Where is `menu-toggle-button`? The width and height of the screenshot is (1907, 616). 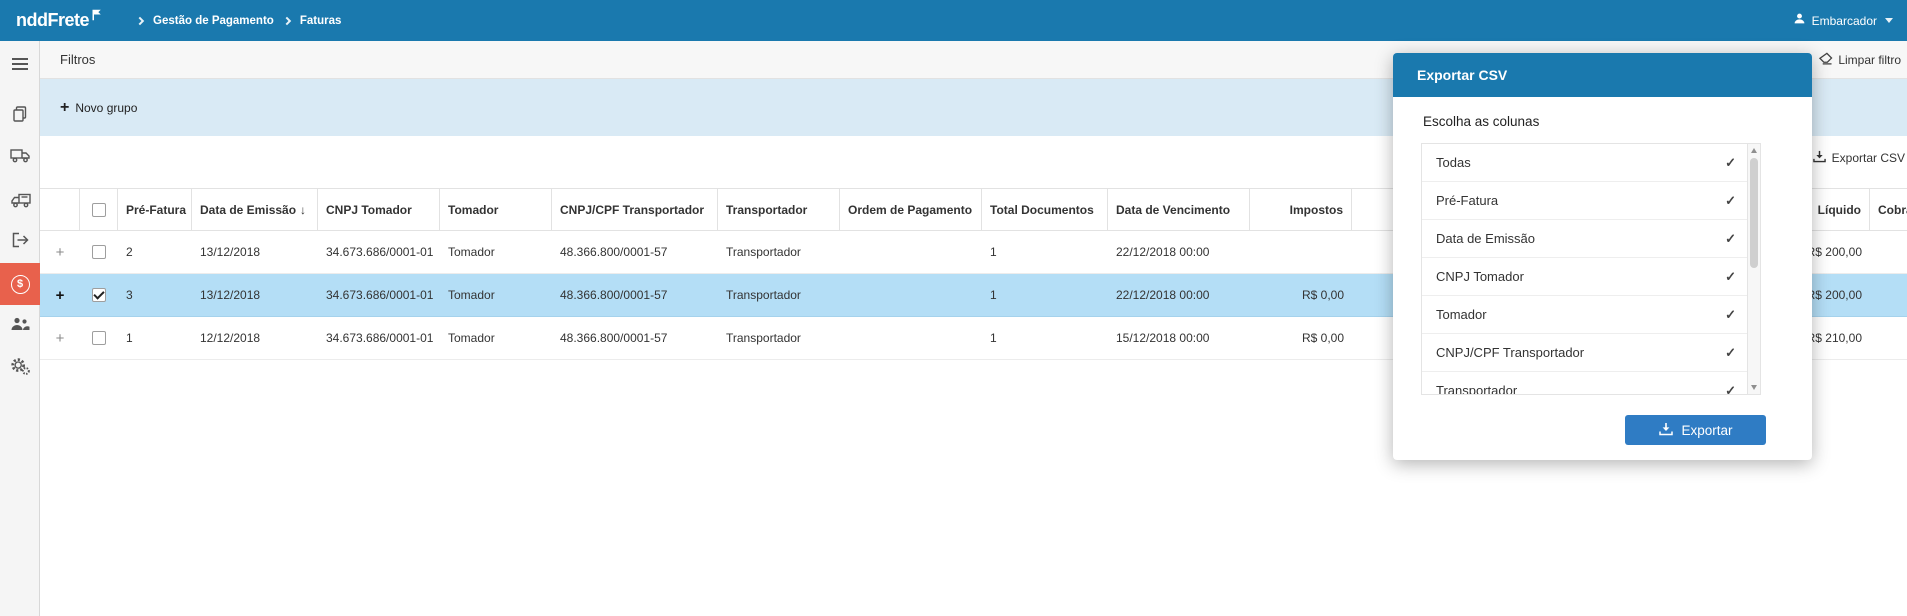 menu-toggle-button is located at coordinates (20, 64).